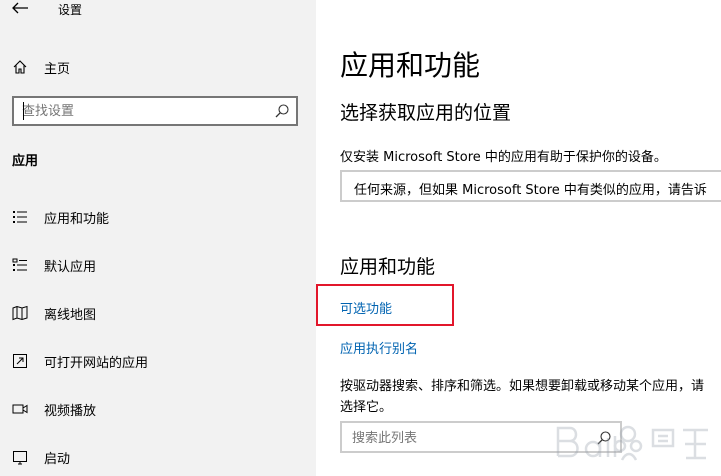 The image size is (721, 476). Describe the element at coordinates (388, 267) in the screenshot. I see `apps-features-heading: 应用和功能` at that location.